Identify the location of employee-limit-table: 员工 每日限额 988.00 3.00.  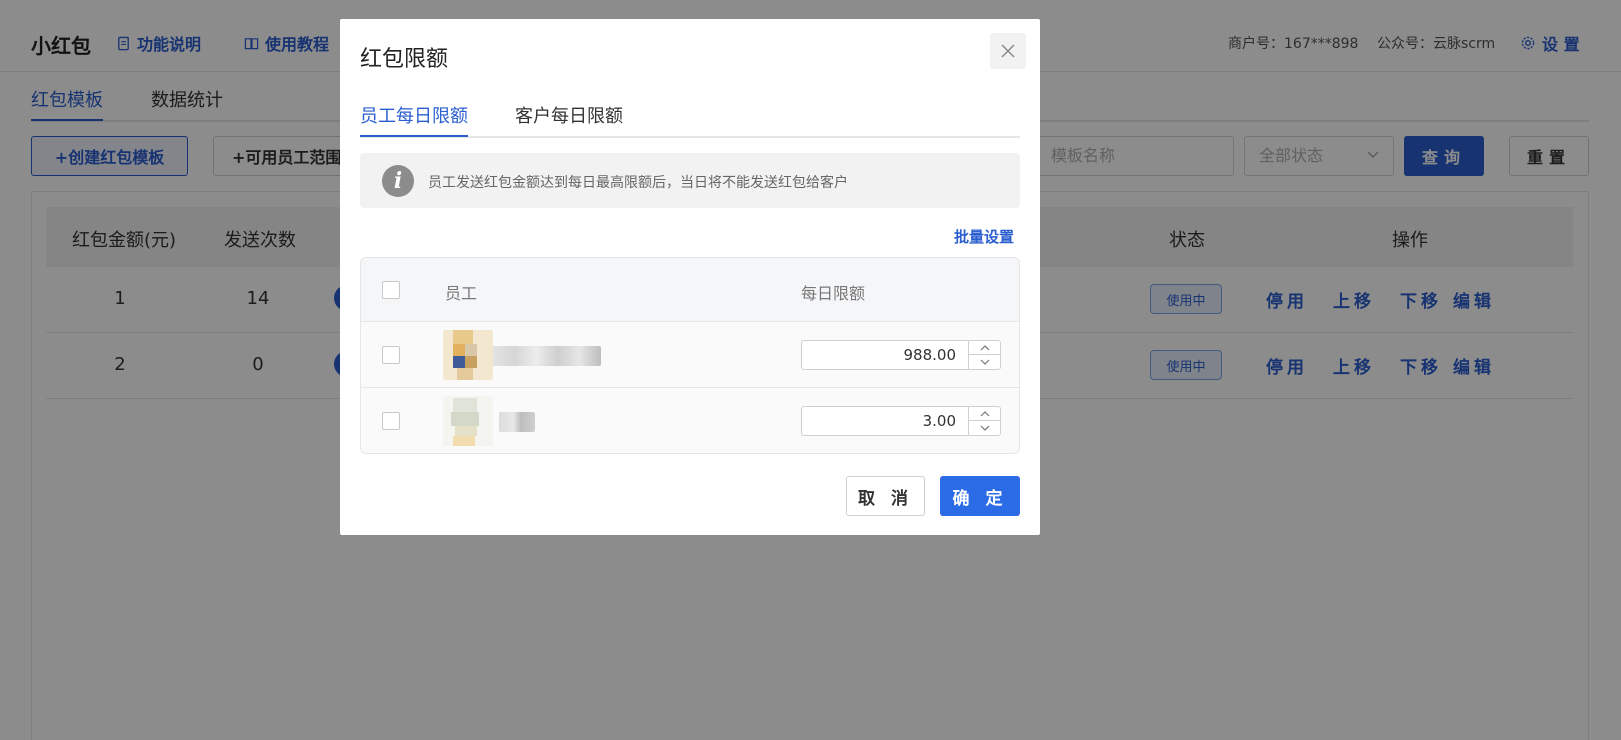
(690, 355).